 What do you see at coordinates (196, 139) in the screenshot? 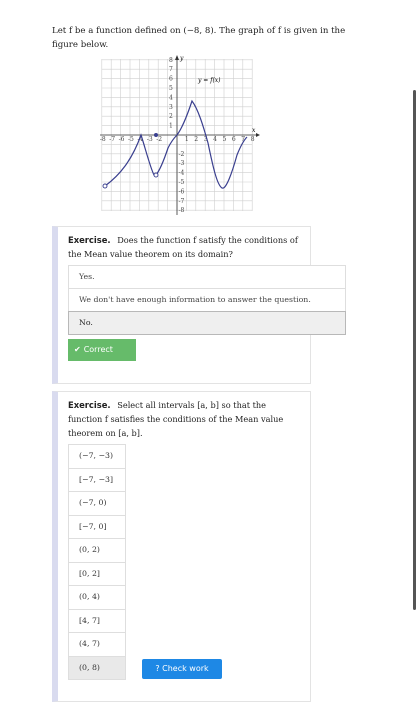
I see `x-tick-label: 2` at bounding box center [196, 139].